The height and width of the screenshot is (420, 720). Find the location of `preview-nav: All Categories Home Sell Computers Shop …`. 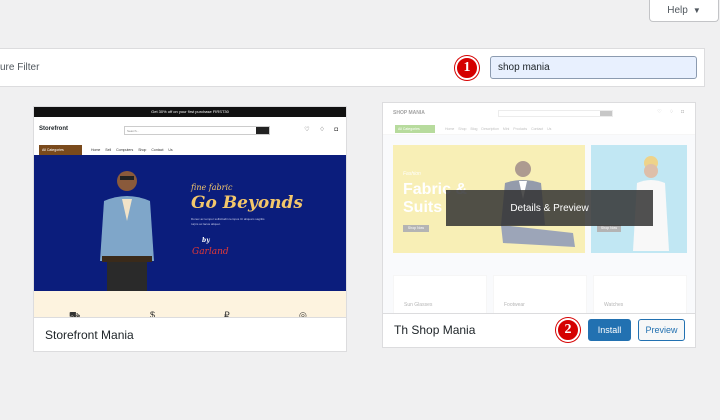

preview-nav: All Categories Home Sell Computers Shop … is located at coordinates (190, 150).